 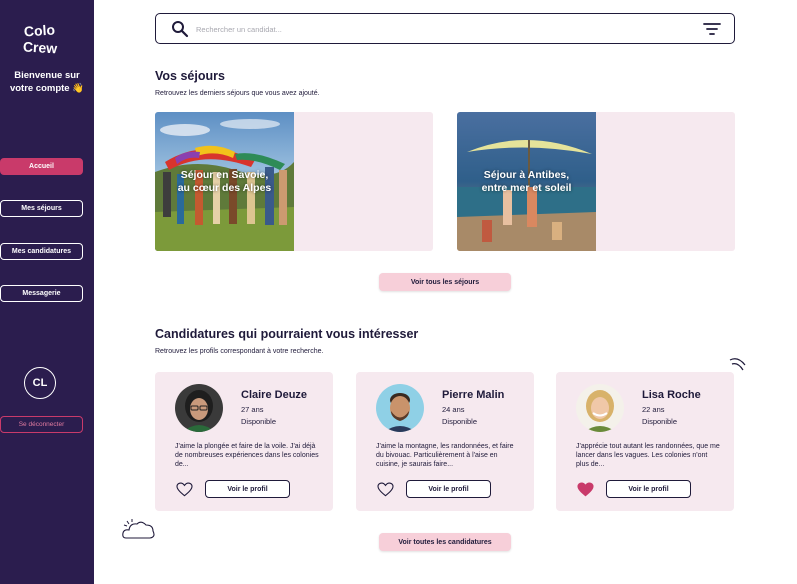 What do you see at coordinates (445, 542) in the screenshot?
I see `see-all-candidates-button: Voir toutes les candidatures` at bounding box center [445, 542].